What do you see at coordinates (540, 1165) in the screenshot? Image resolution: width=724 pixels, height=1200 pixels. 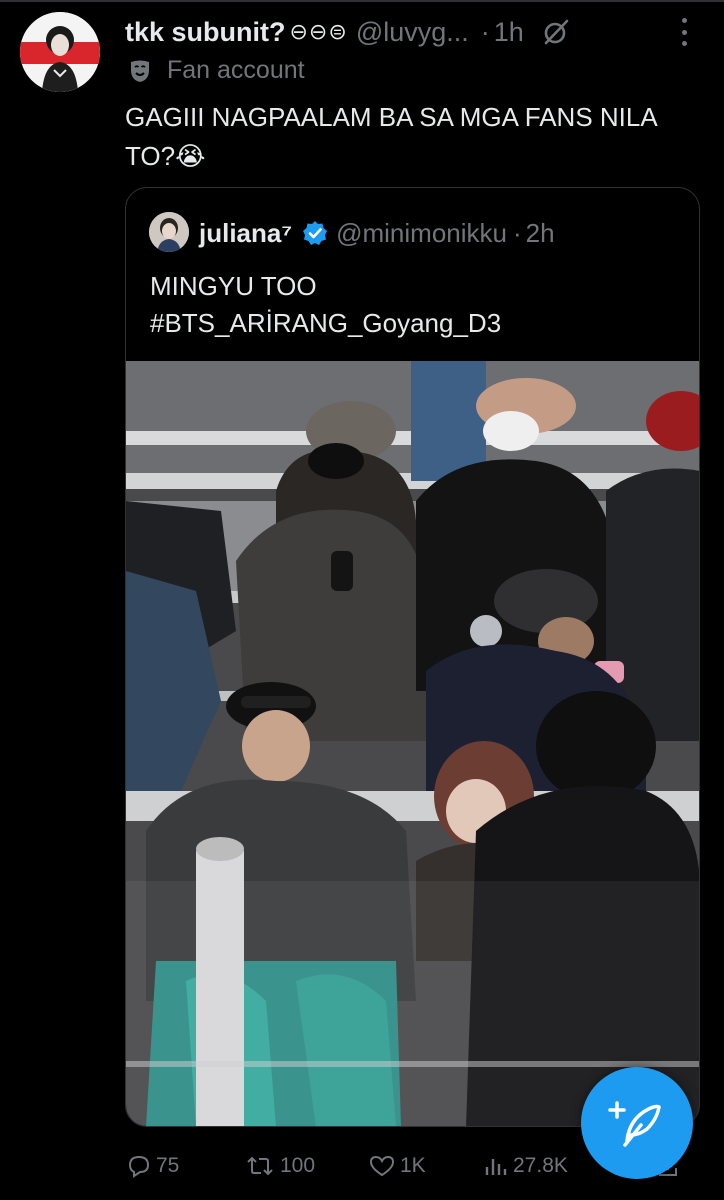 I see `views-count: 27.8K` at bounding box center [540, 1165].